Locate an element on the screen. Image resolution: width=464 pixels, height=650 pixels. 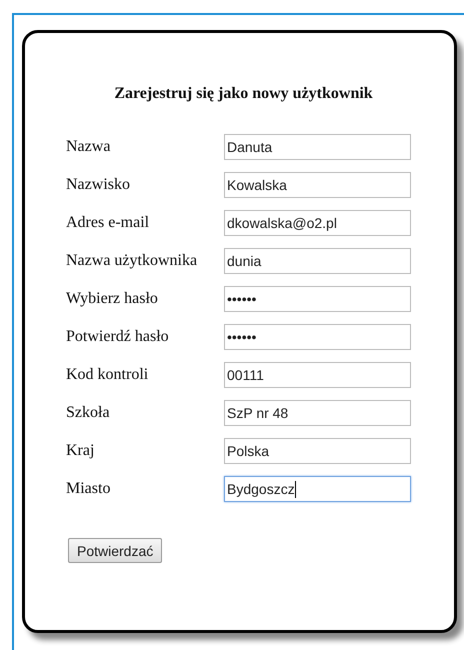
input-field: Bydgoszcz is located at coordinates (317, 489).